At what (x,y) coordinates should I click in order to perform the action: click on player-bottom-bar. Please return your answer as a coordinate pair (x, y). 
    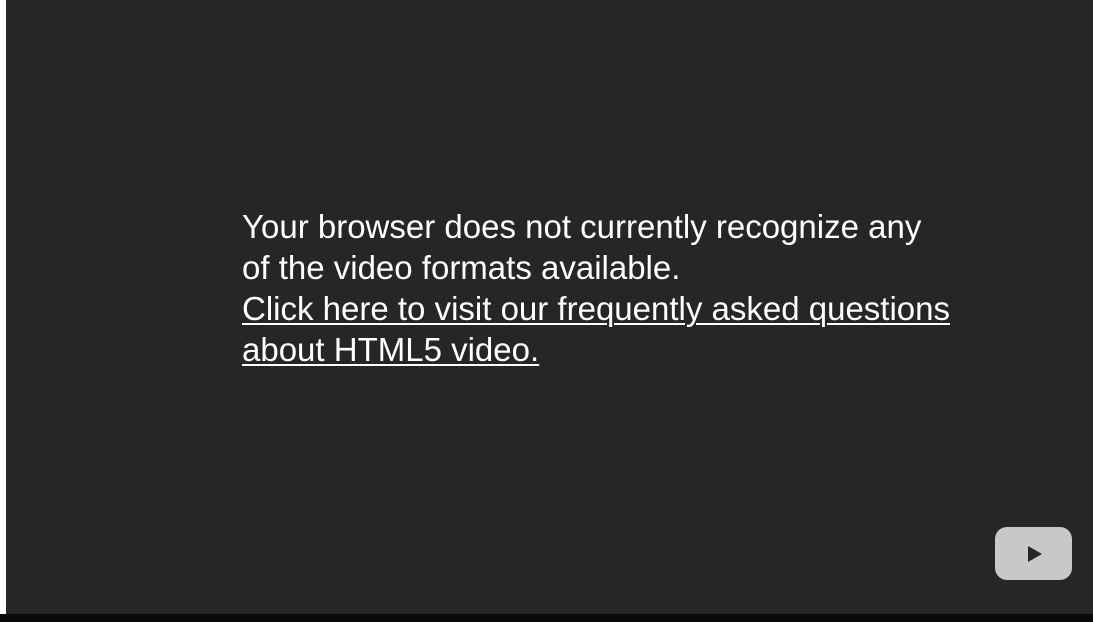
    Looking at the image, I should click on (546, 618).